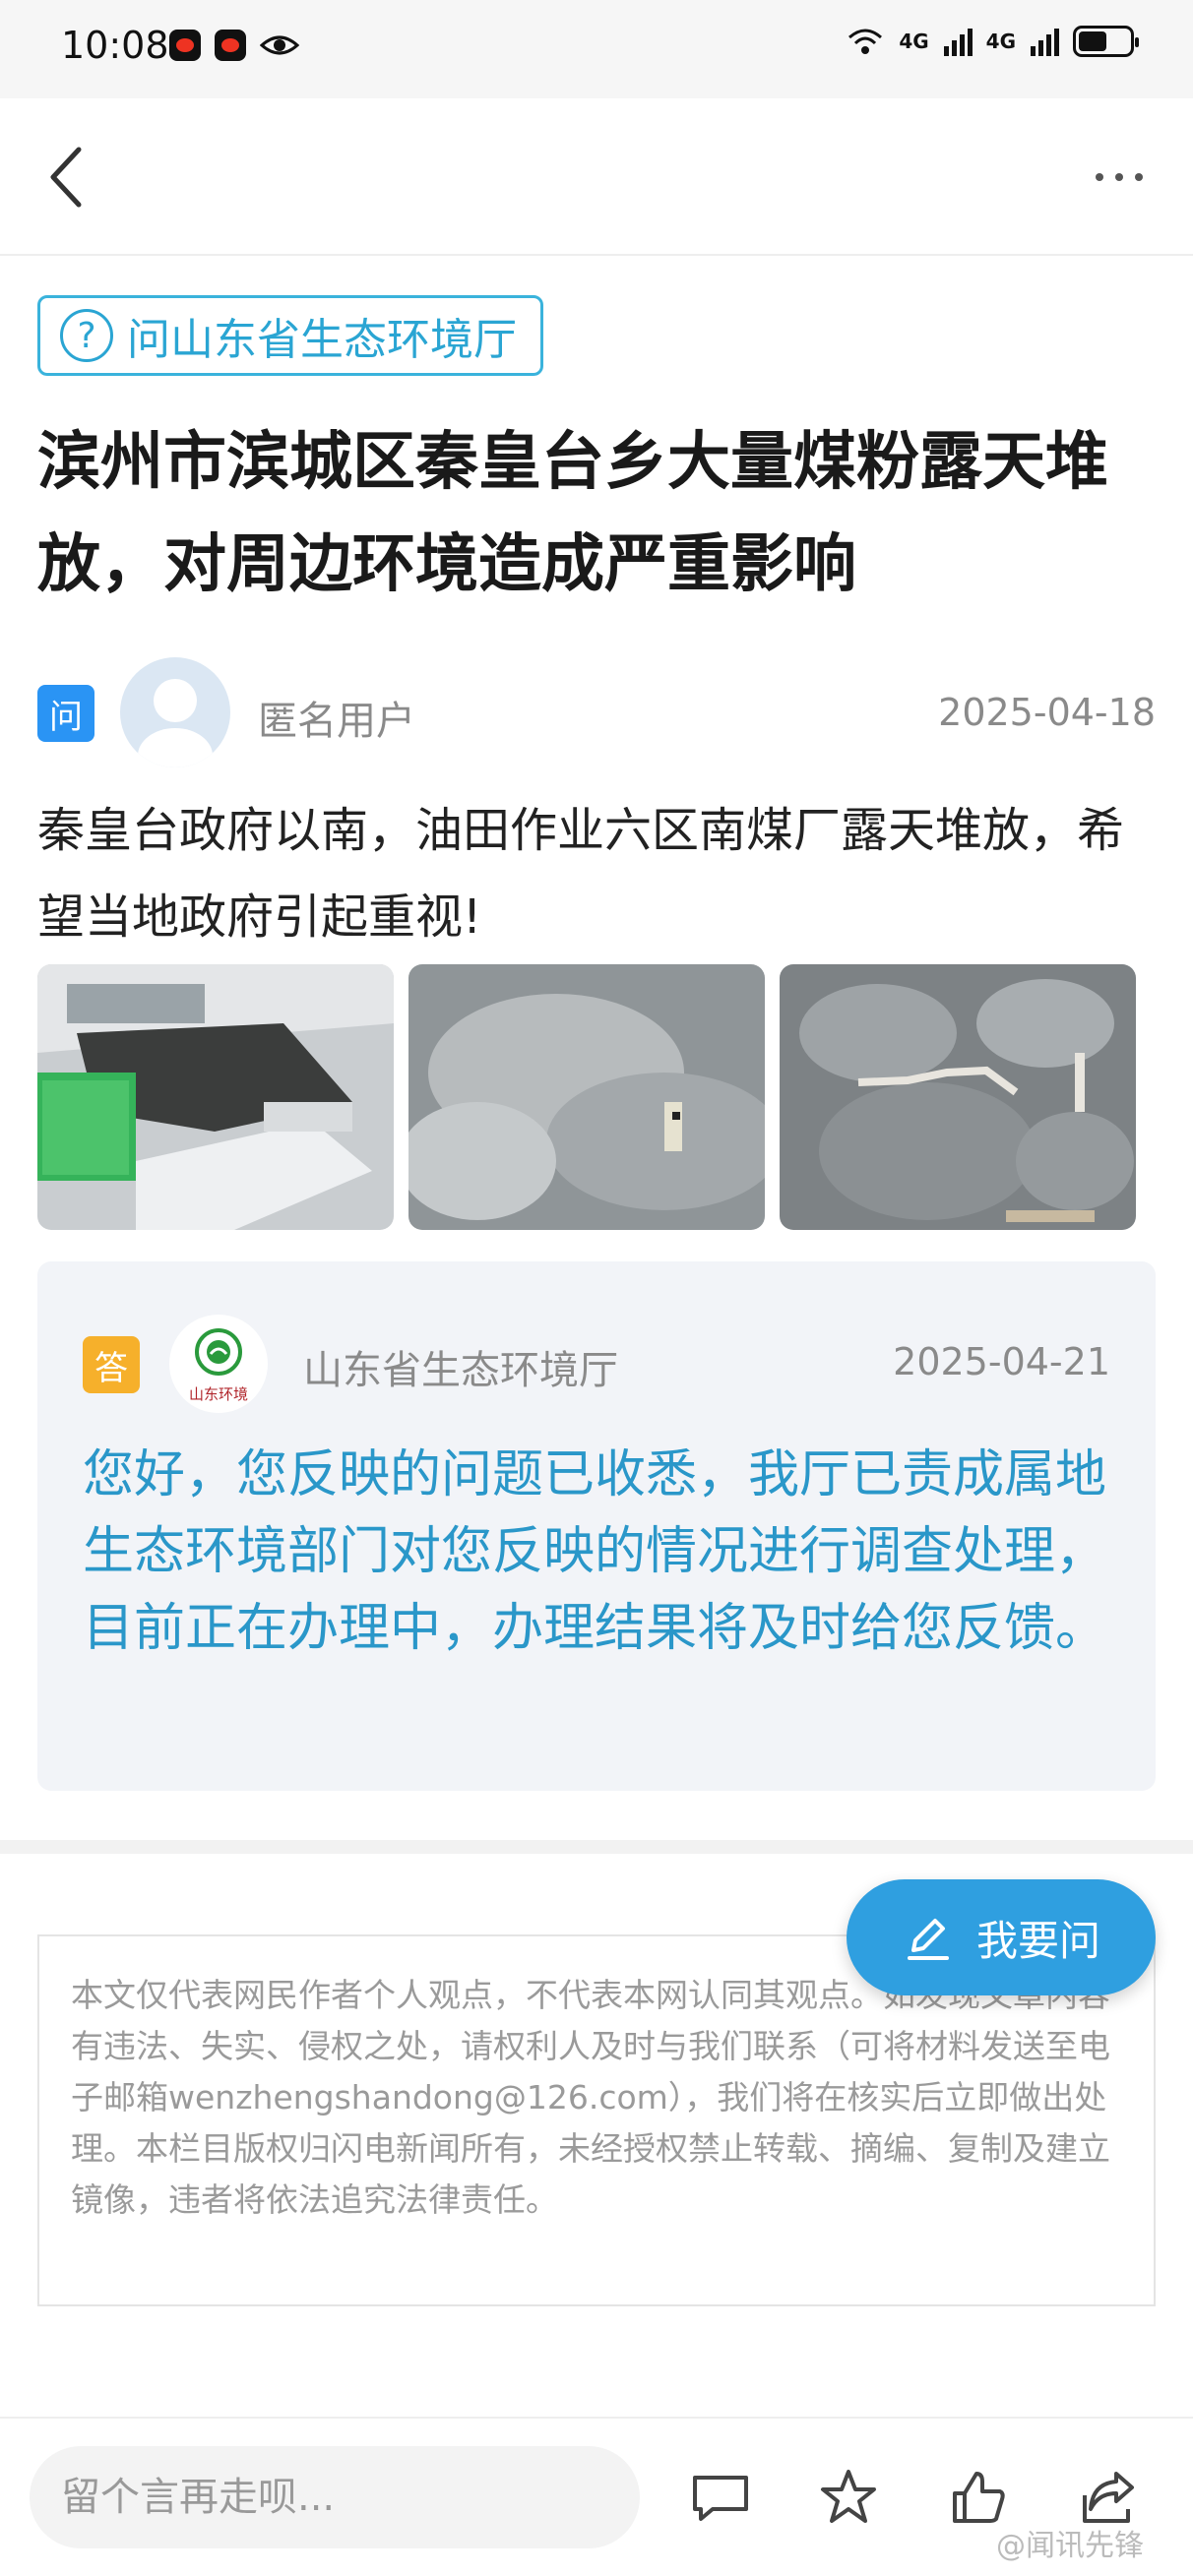 Image resolution: width=1193 pixels, height=2576 pixels. I want to click on thumbs-up-icon, so click(978, 2497).